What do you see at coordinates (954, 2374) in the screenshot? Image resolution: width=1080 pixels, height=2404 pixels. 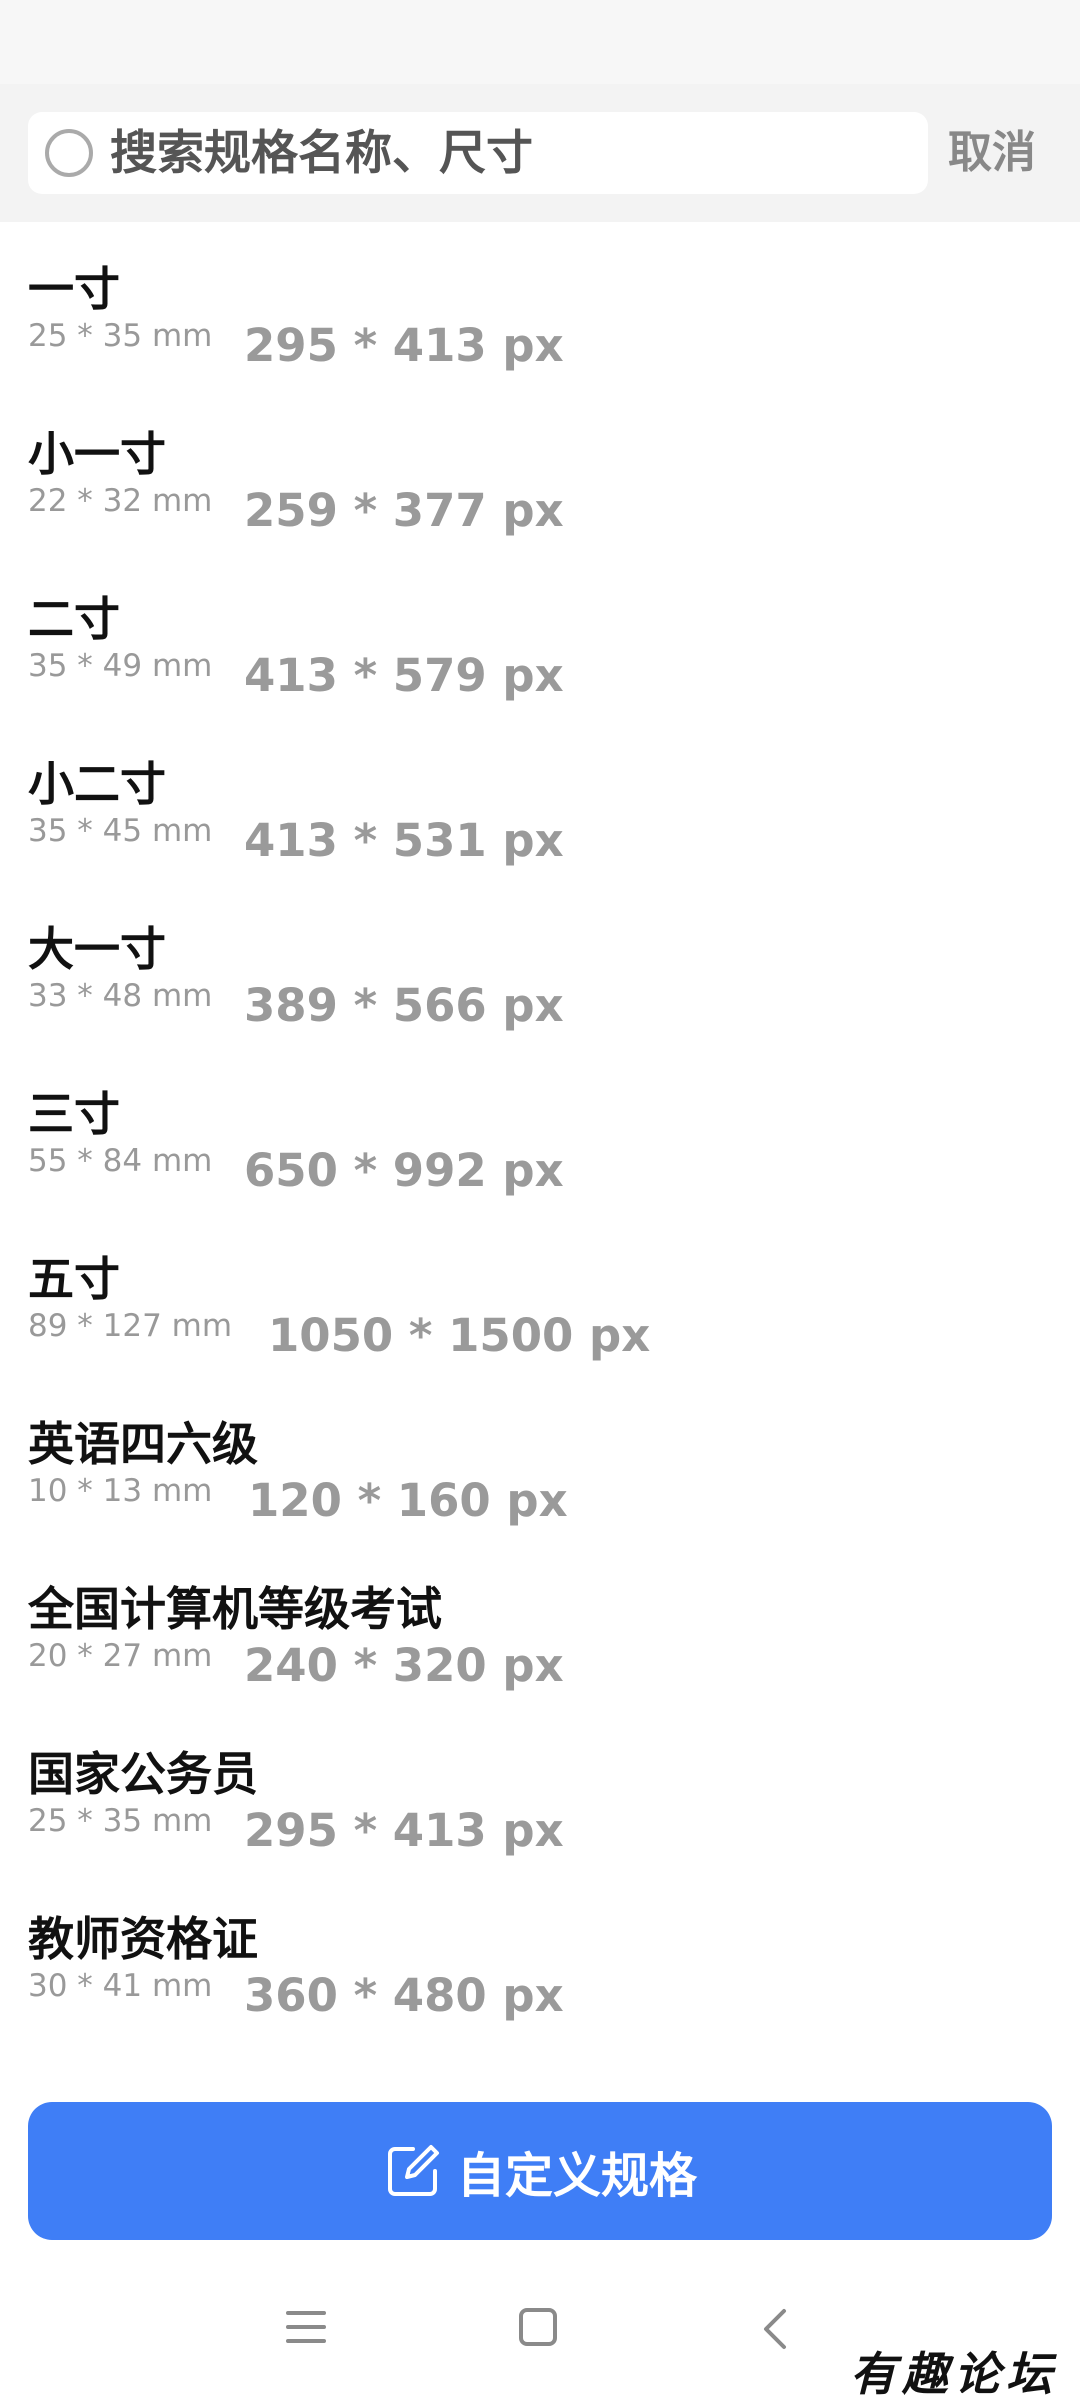 I see `watermark: 有趣论坛` at bounding box center [954, 2374].